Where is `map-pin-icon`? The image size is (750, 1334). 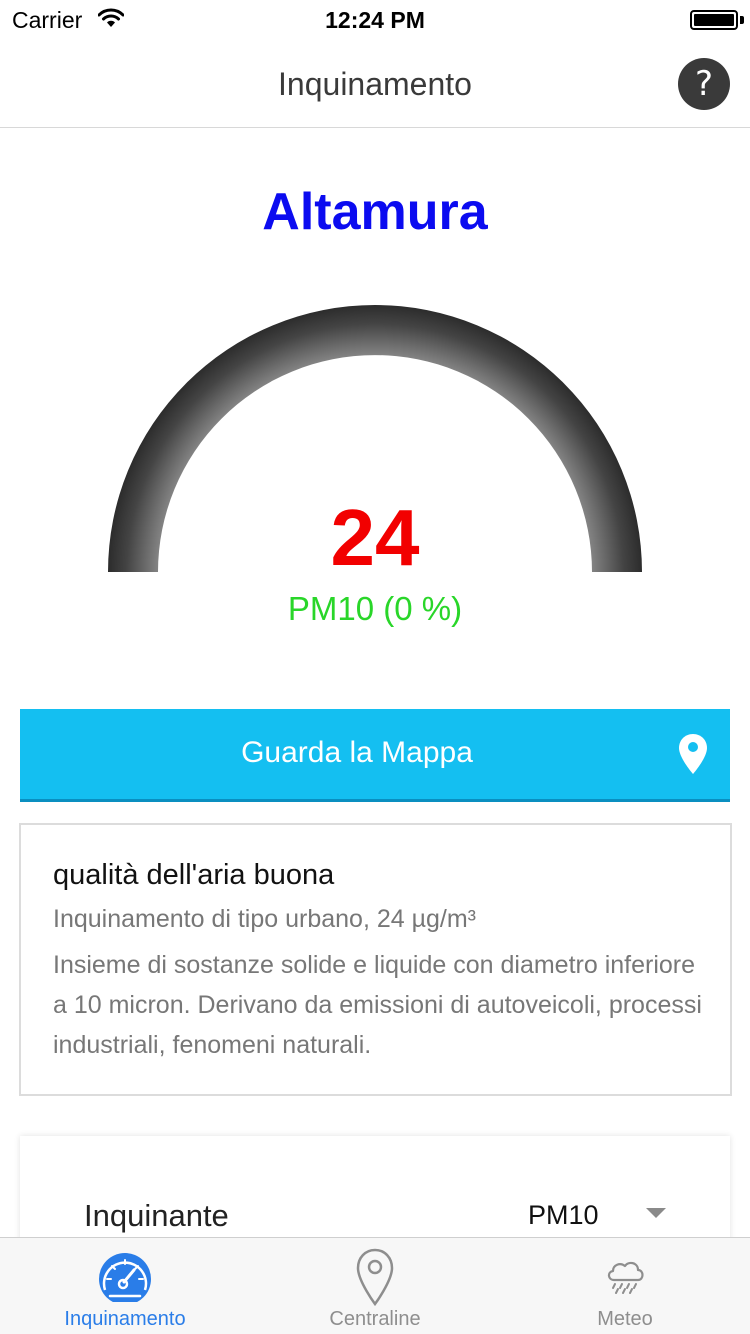
map-pin-icon is located at coordinates (693, 756).